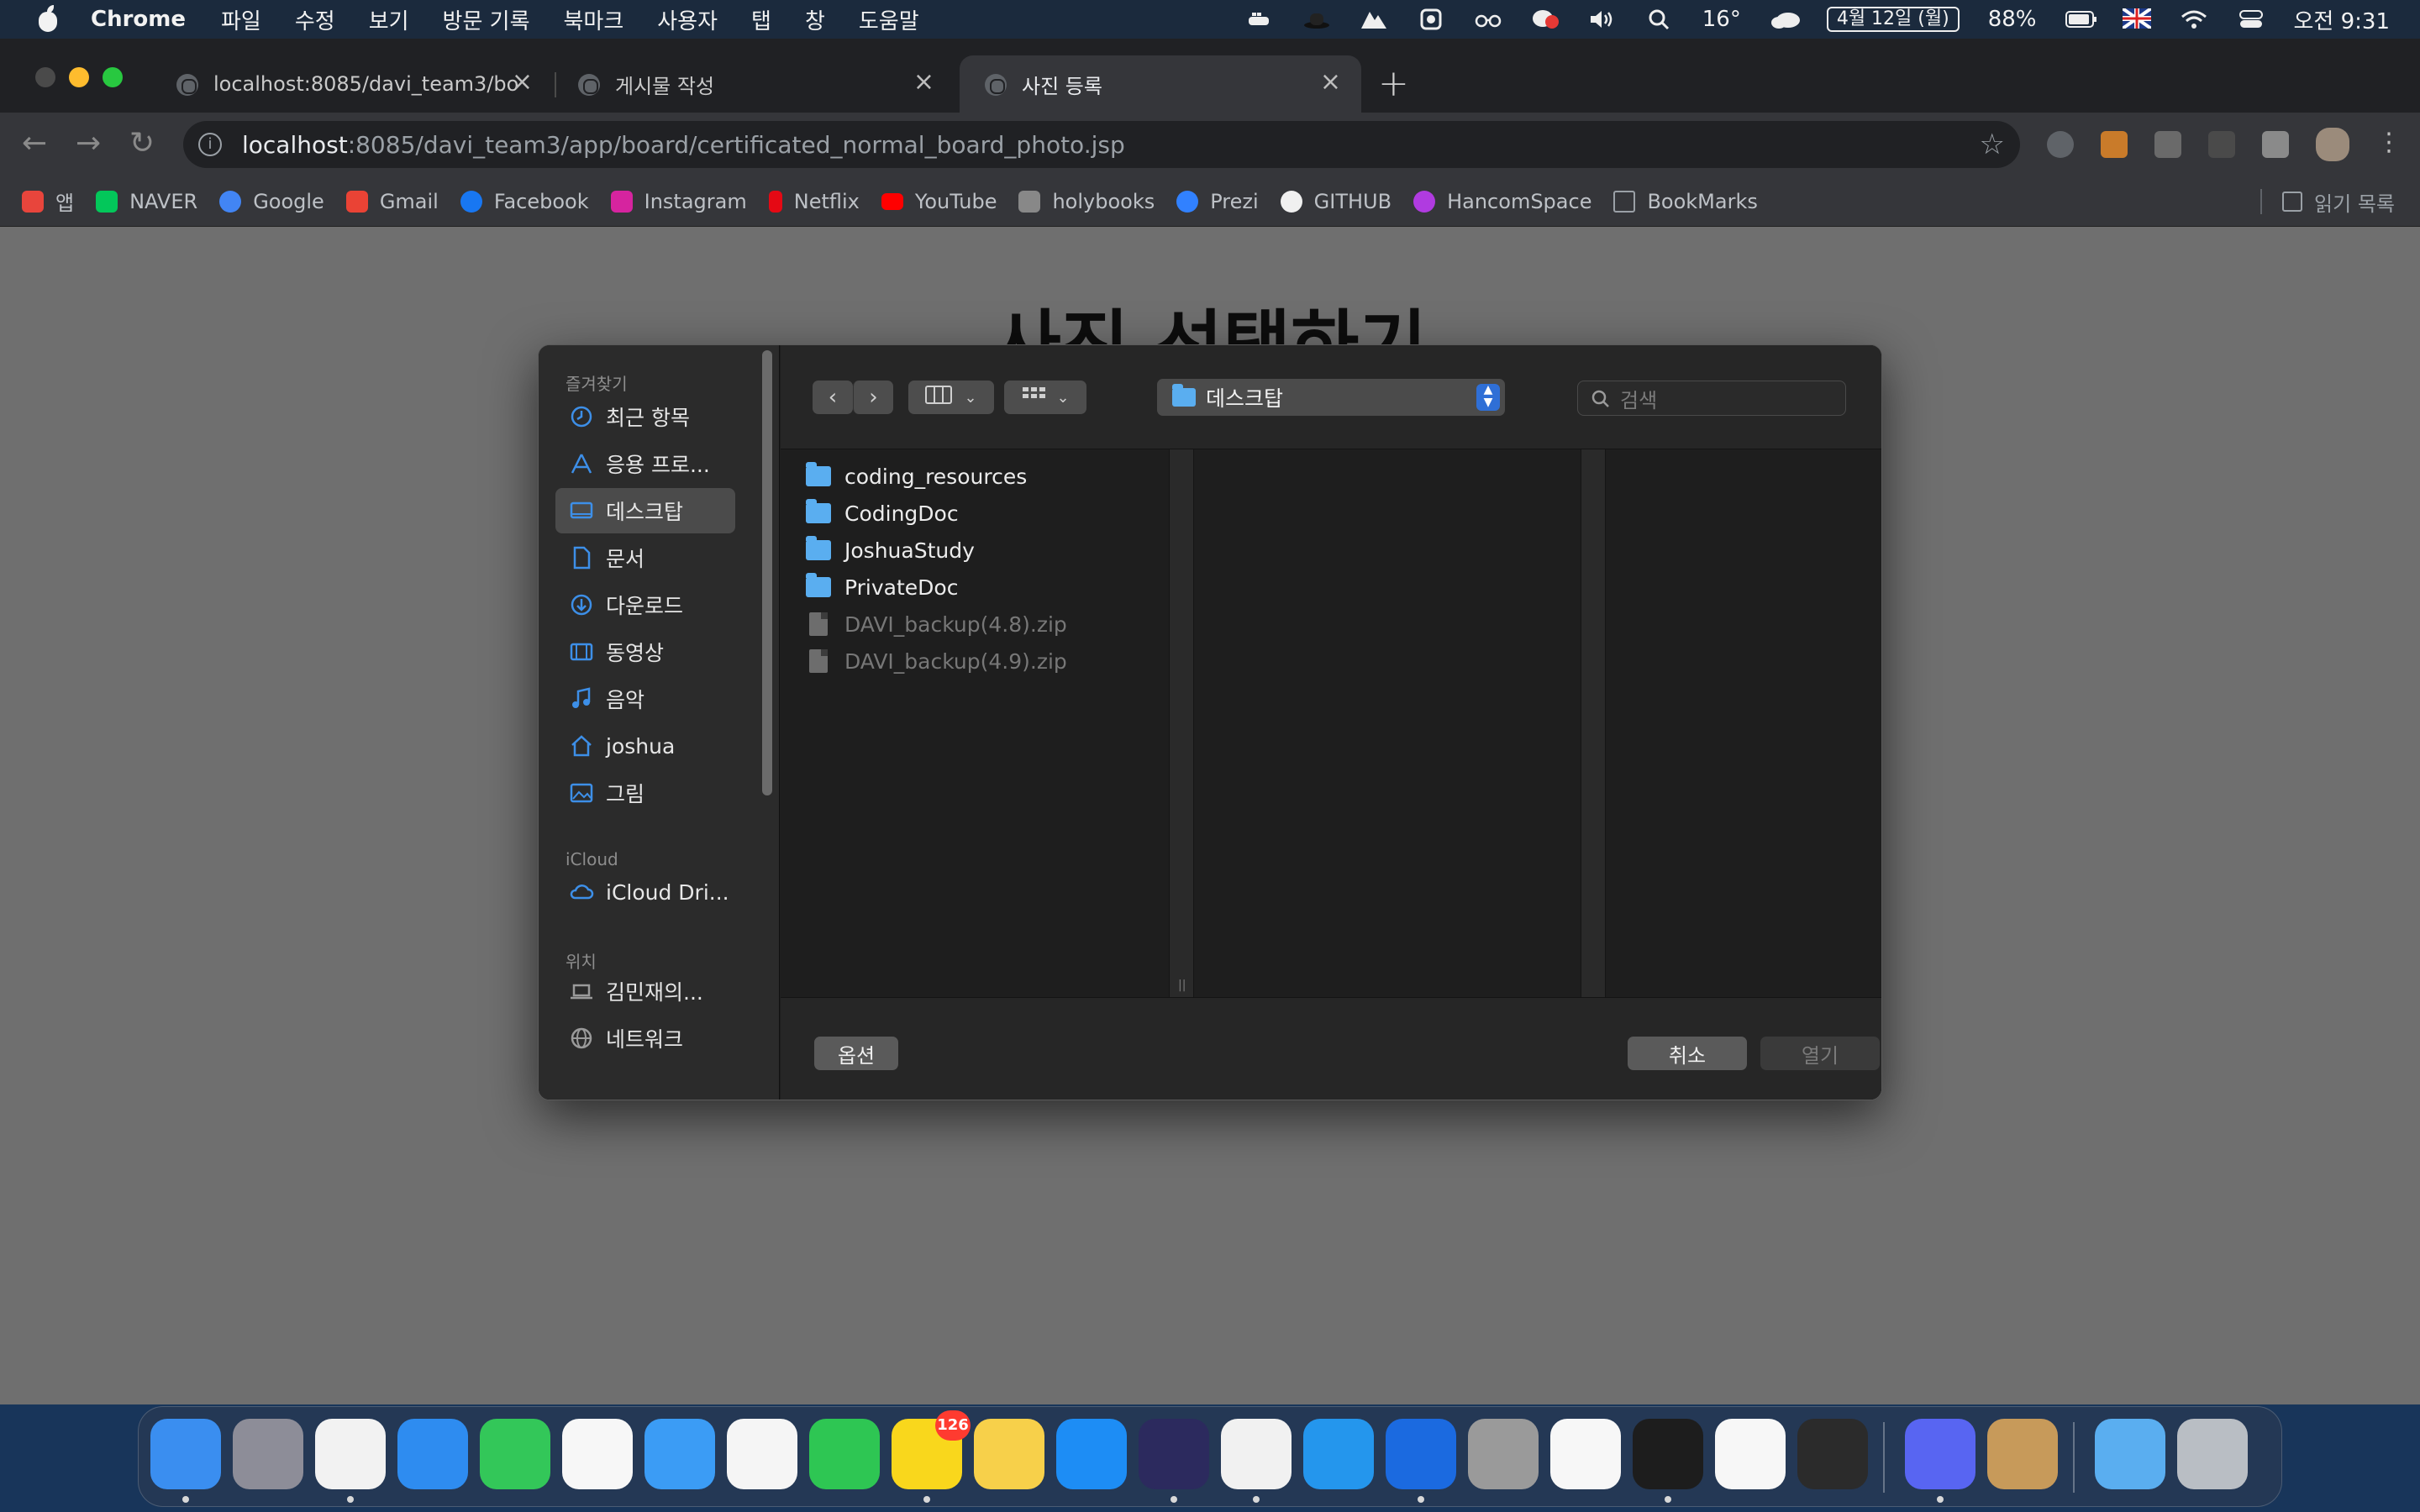 The image size is (2420, 1512). Describe the element at coordinates (1502, 201) in the screenshot. I see `bookmark-hancomspace: HancomSpace` at that location.